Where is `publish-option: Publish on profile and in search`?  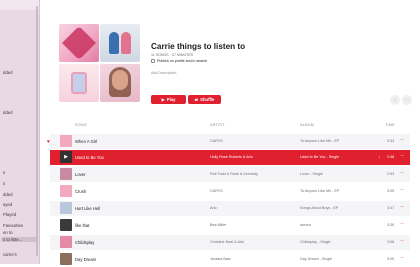 publish-option: Publish on profile and in search is located at coordinates (179, 61).